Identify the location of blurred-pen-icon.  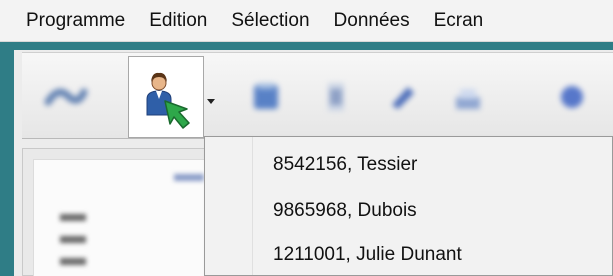
(403, 98).